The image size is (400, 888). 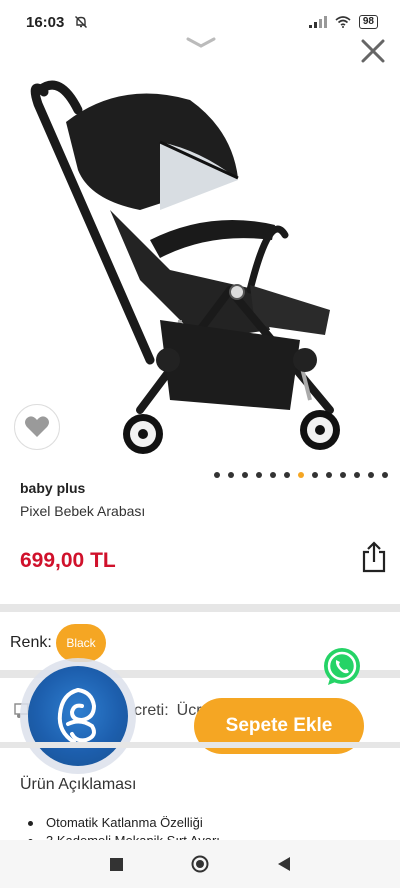 I want to click on recent-apps-button, so click(x=116, y=864).